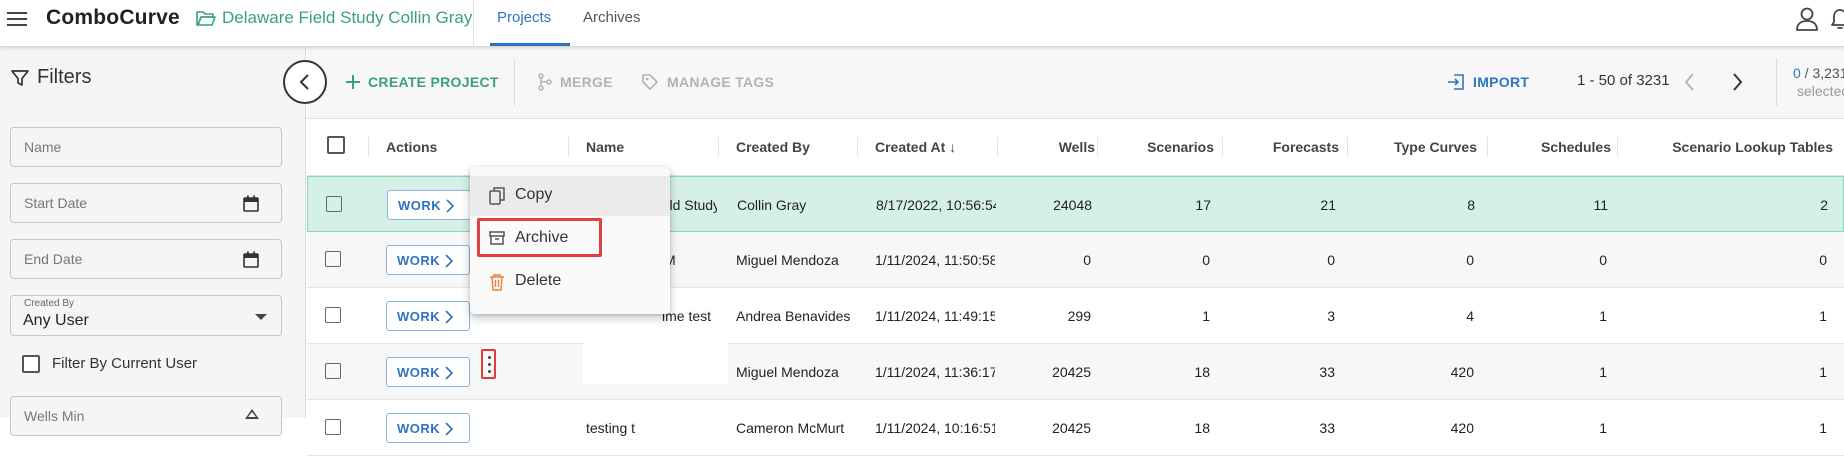 The width and height of the screenshot is (1844, 456). I want to click on cell-wells: 0, so click(1087, 260).